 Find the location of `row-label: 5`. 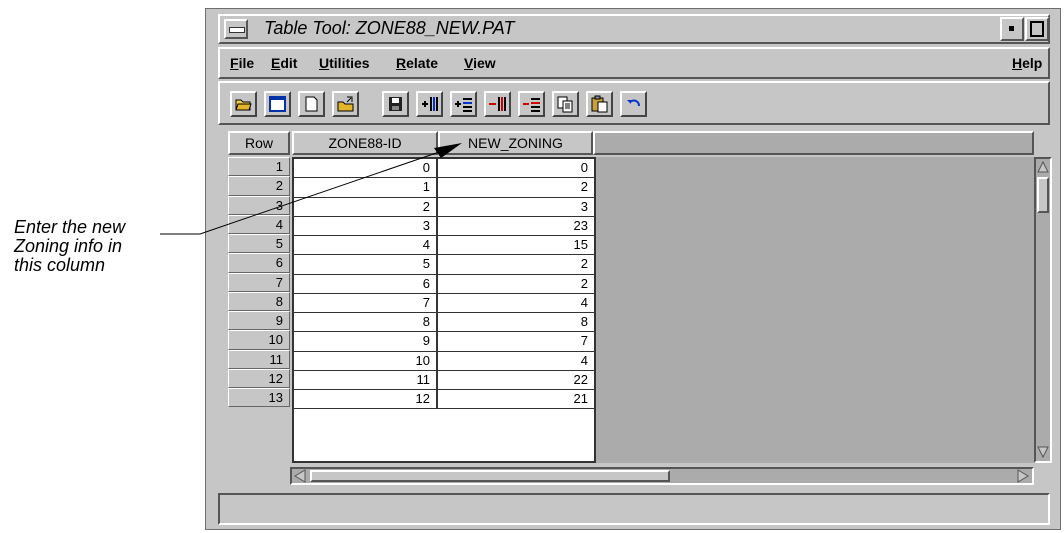

row-label: 5 is located at coordinates (259, 244).